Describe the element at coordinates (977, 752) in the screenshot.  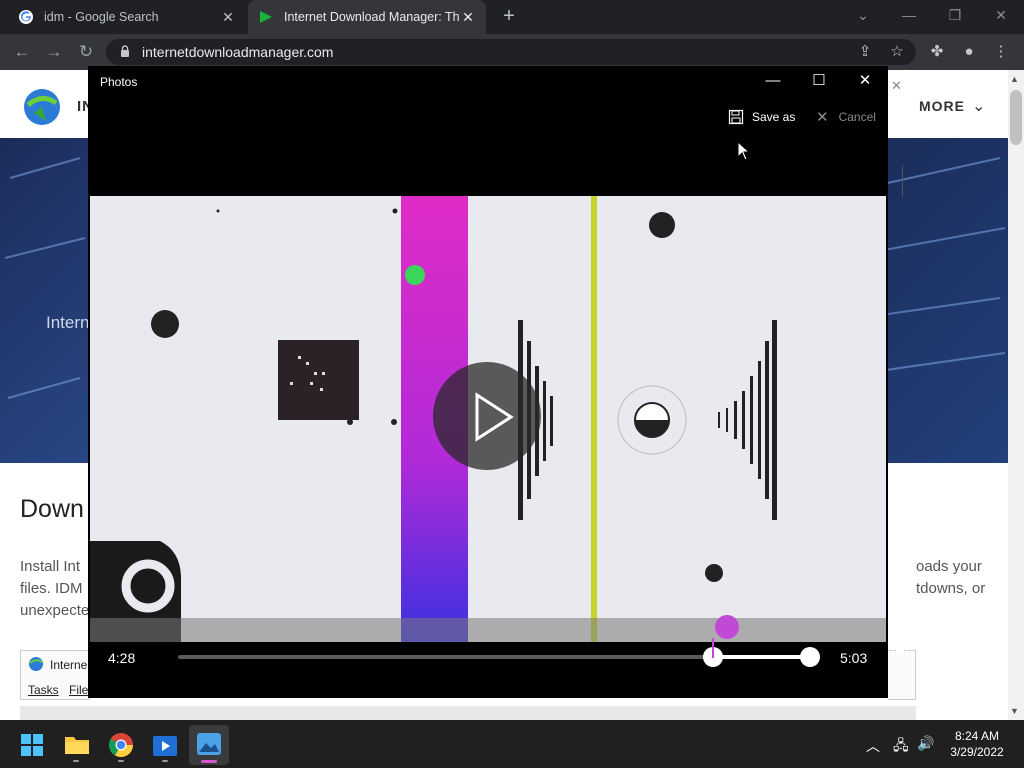
I see `clock-date: 3/29/2022` at that location.